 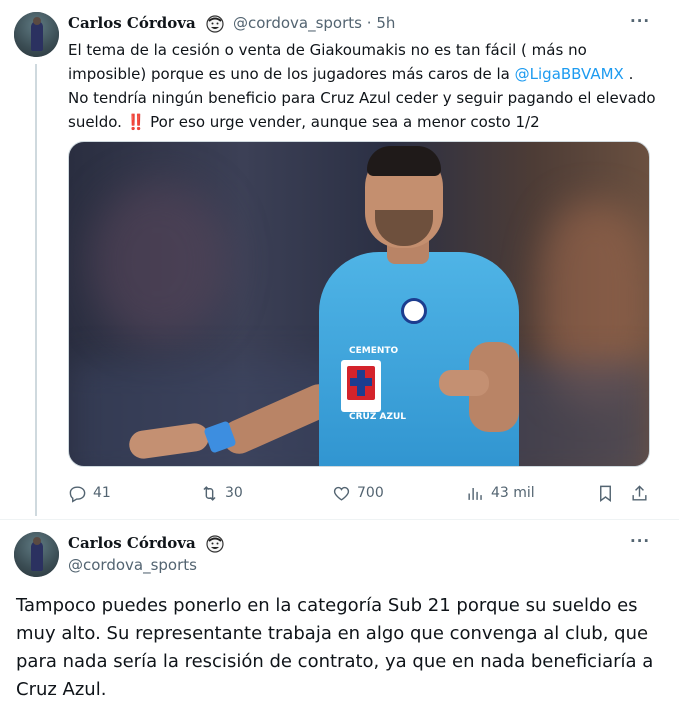 What do you see at coordinates (209, 493) in the screenshot?
I see `retweet-icon` at bounding box center [209, 493].